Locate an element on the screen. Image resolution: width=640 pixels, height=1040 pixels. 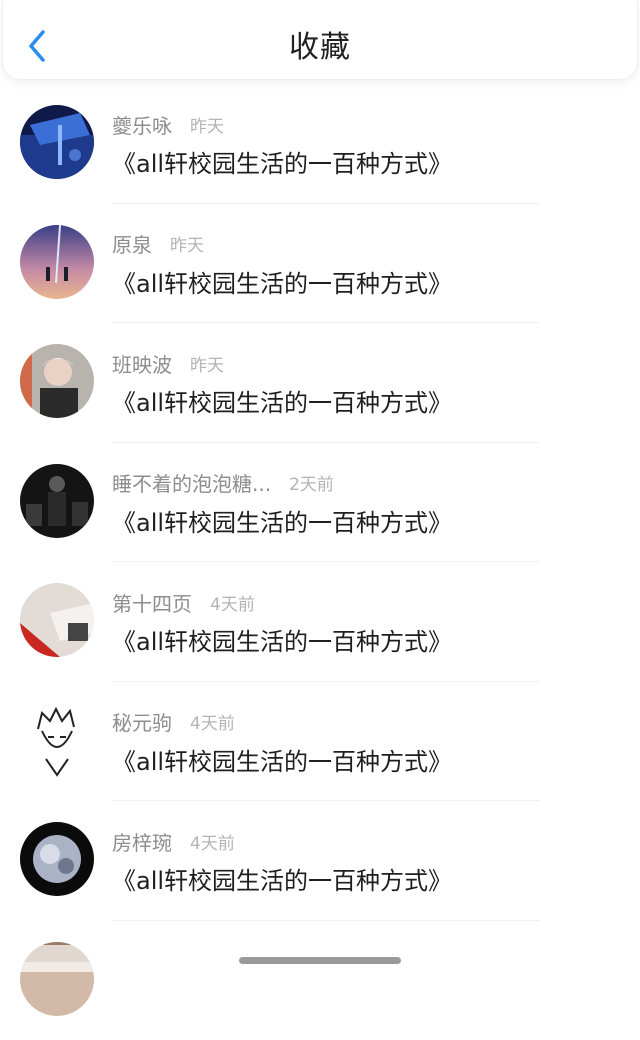
user-name: 秘元驹 is located at coordinates (142, 721).